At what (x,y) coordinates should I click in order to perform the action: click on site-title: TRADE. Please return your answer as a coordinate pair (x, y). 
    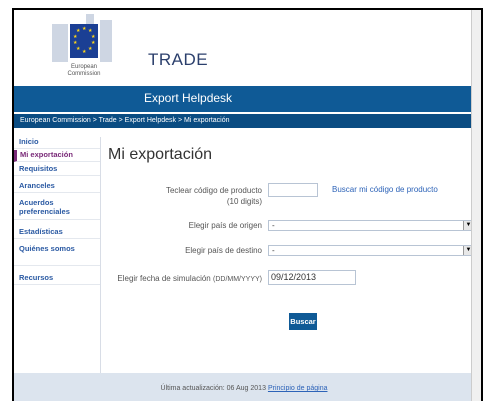
    Looking at the image, I should click on (178, 60).